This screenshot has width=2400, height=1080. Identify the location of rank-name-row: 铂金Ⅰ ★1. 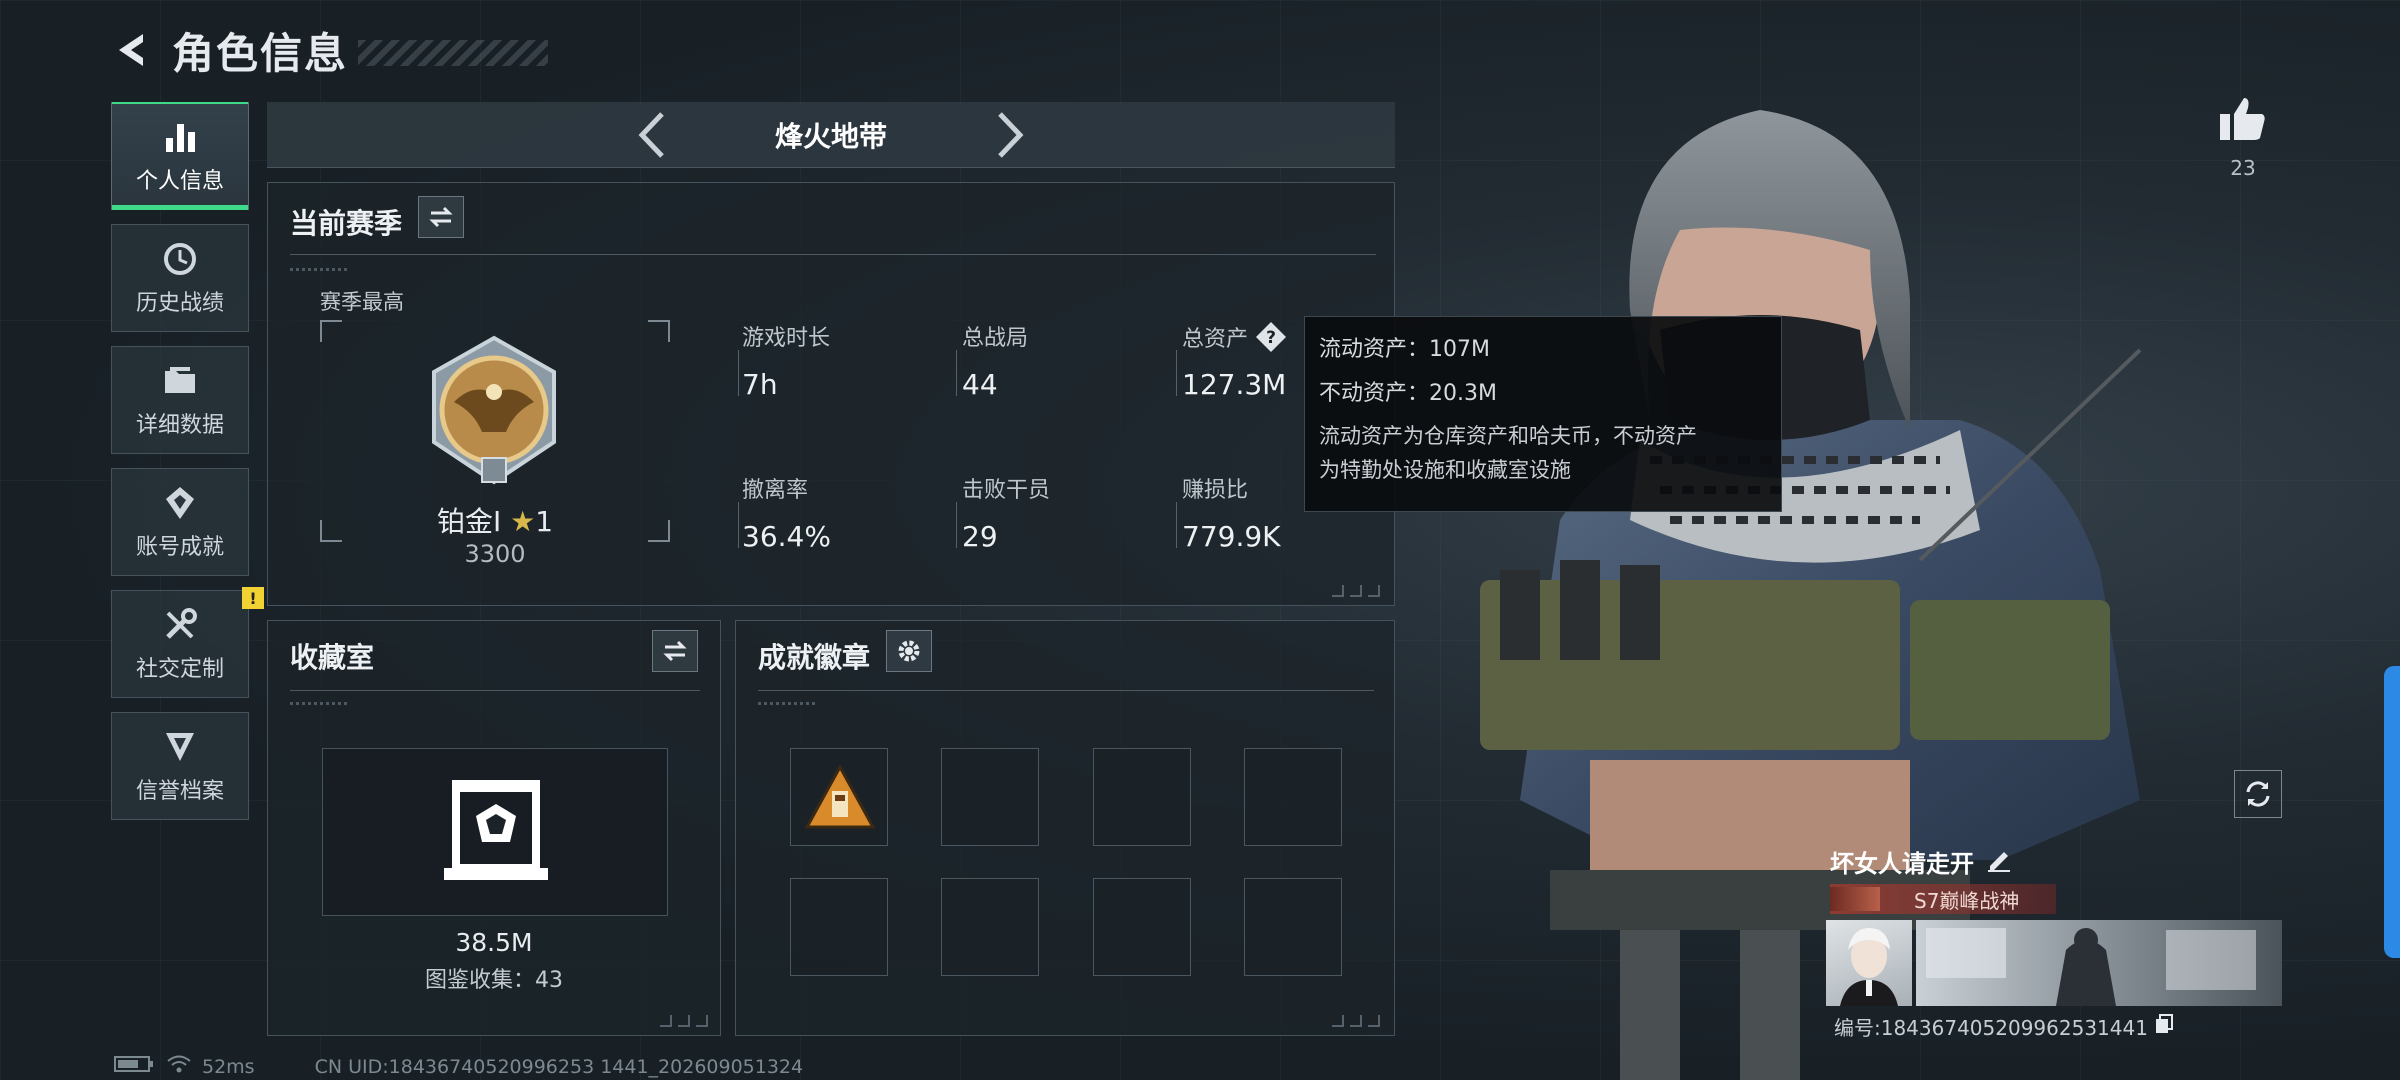
(495, 520).